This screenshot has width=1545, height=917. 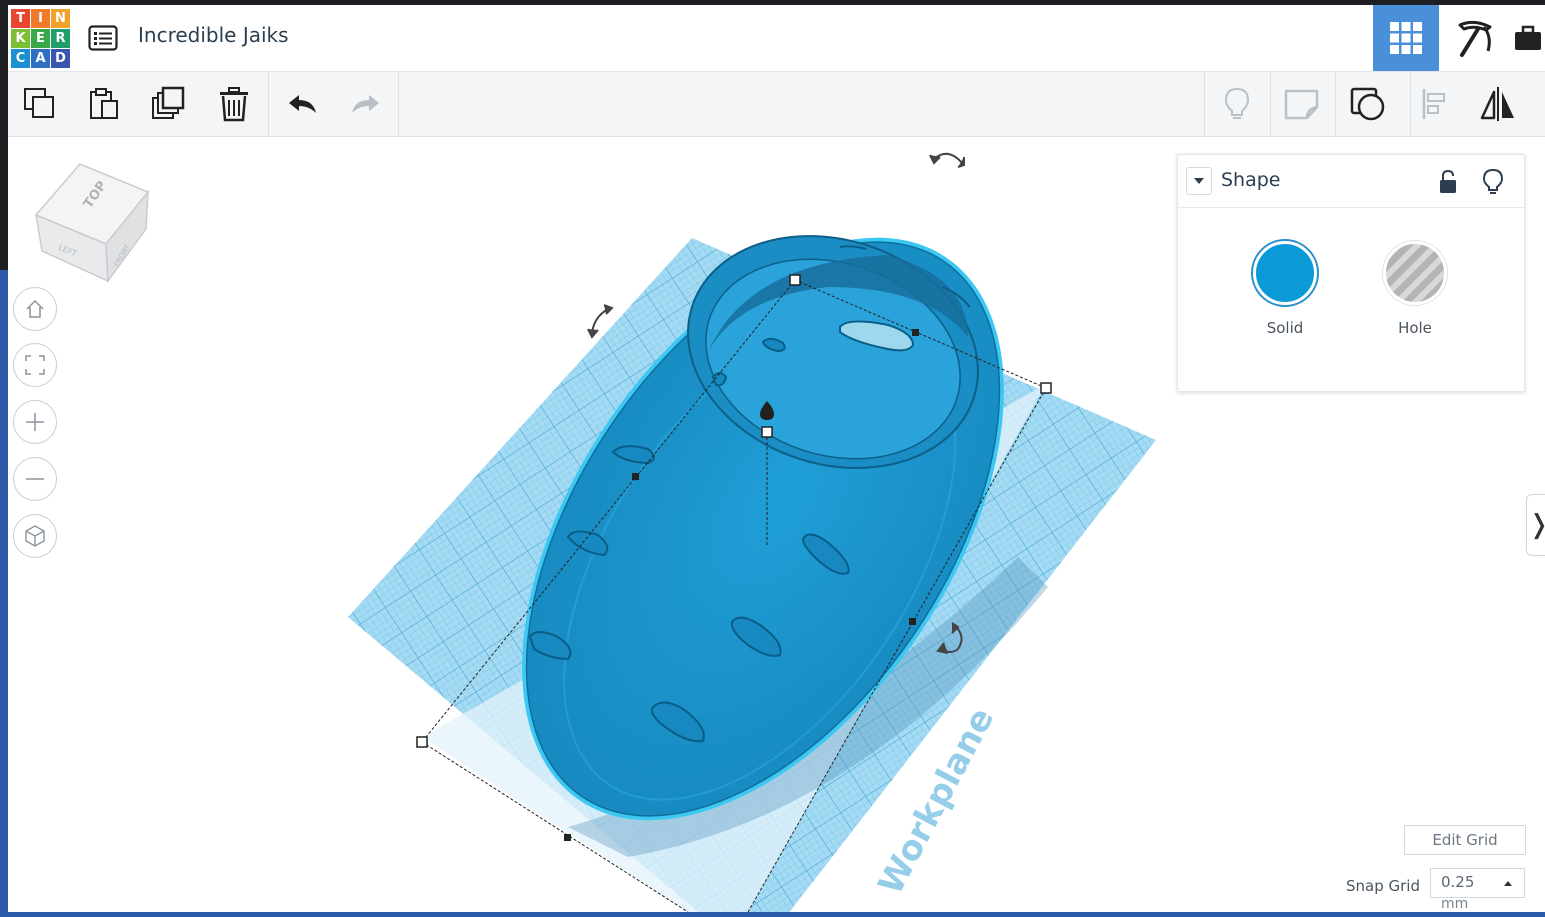 I want to click on briefcase-button, so click(x=1529, y=38).